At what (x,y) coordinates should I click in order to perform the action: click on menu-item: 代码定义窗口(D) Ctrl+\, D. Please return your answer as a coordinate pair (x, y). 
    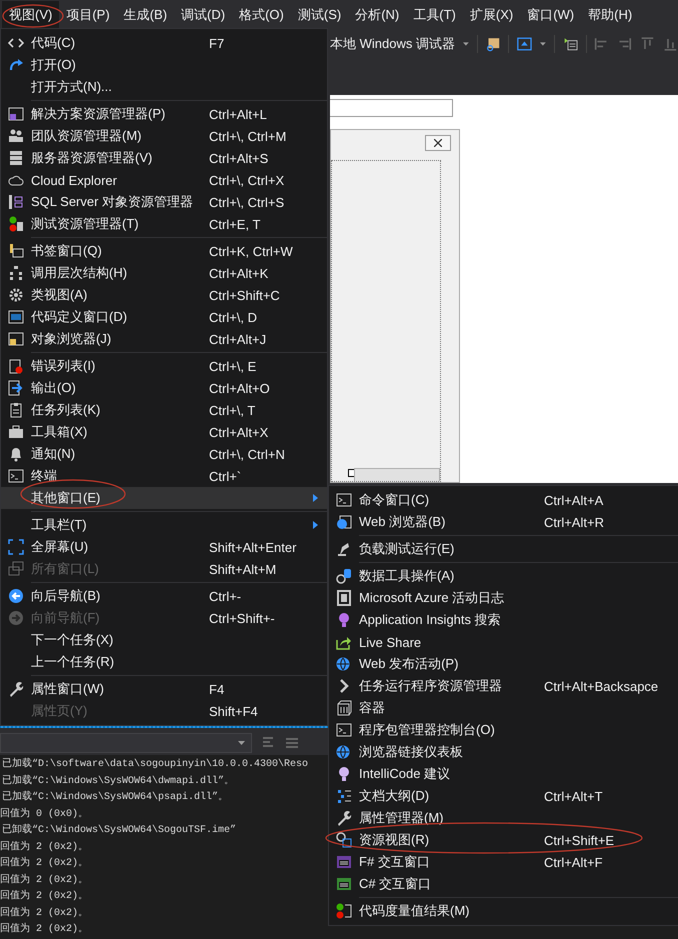
    Looking at the image, I should click on (164, 317).